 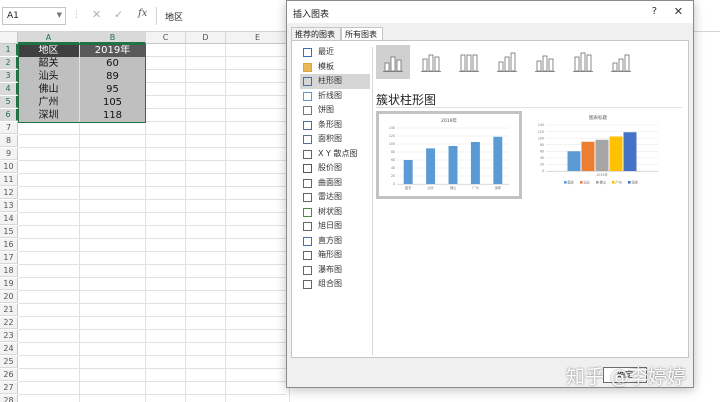 I want to click on row-header: 22, so click(x=9, y=323).